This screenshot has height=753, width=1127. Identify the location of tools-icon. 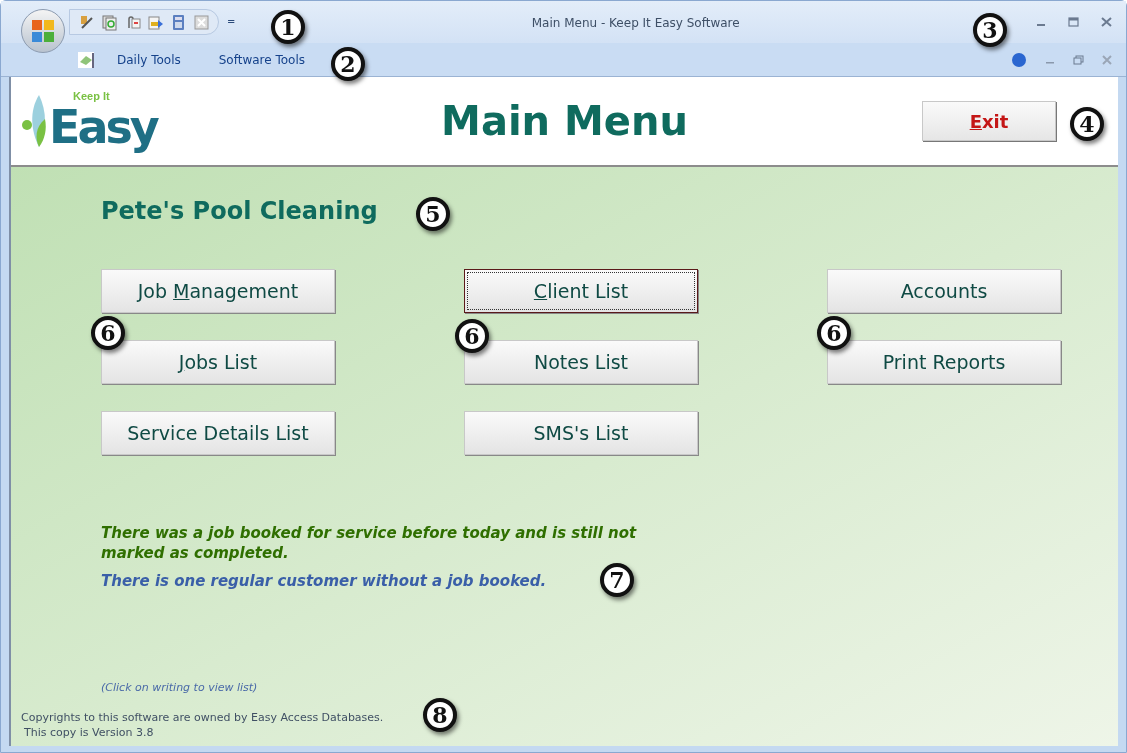
(86, 22).